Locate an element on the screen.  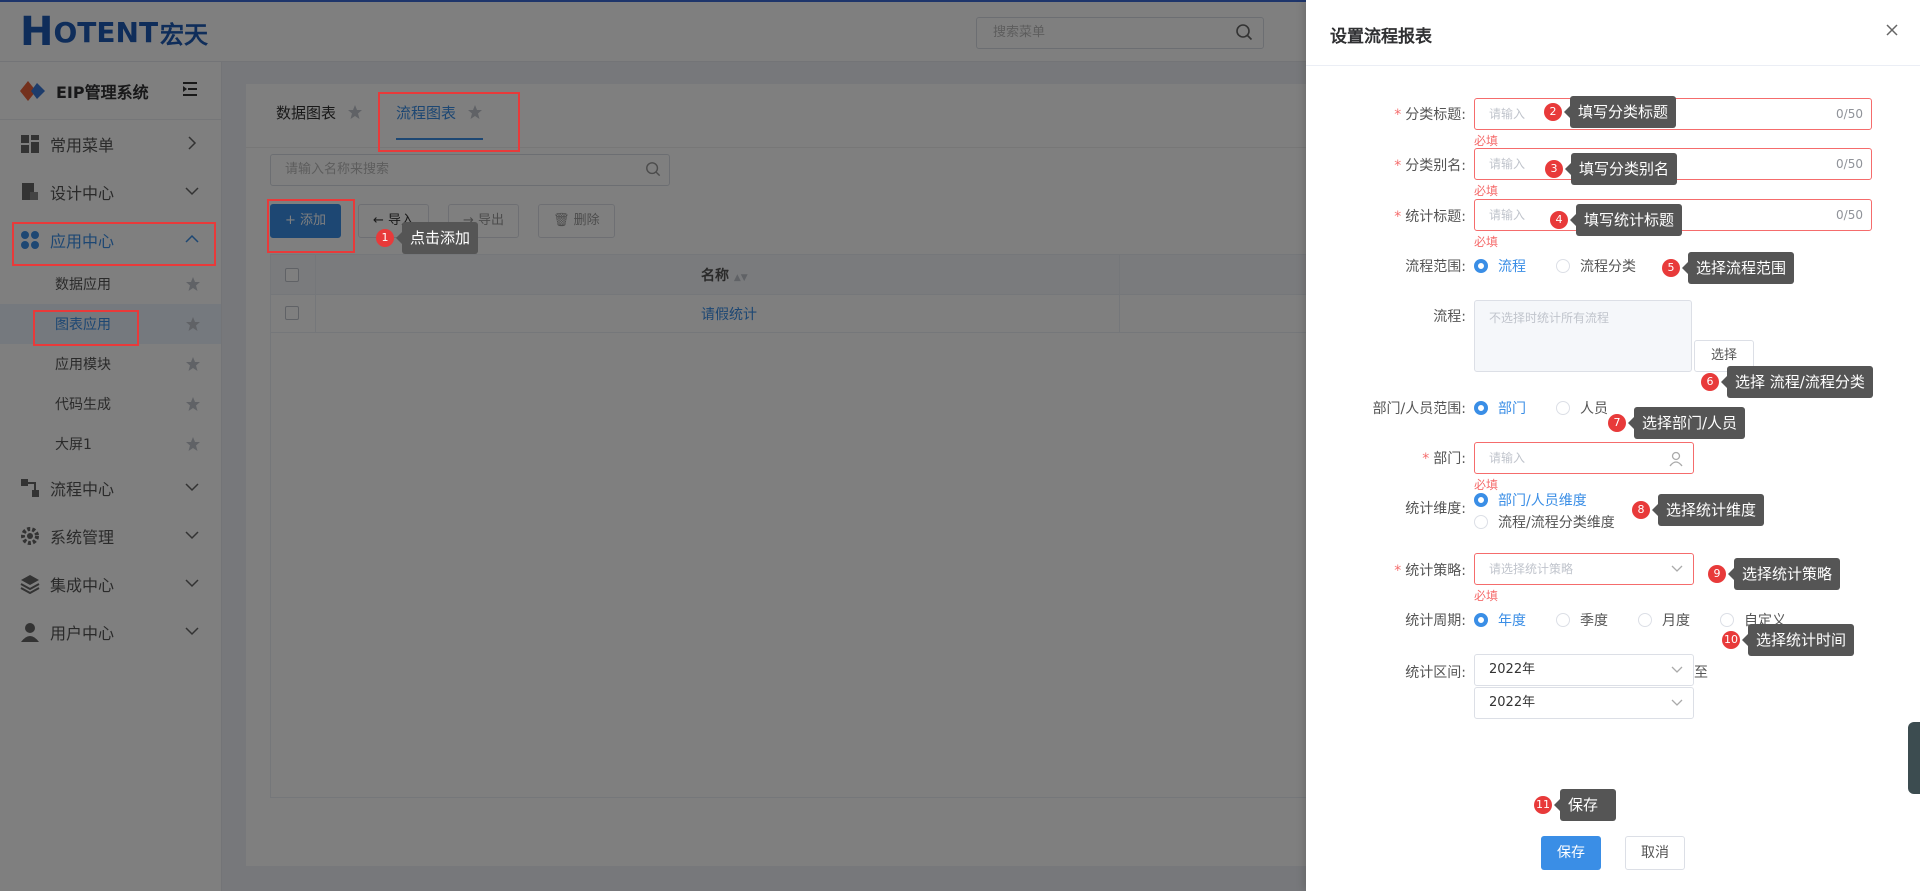
field-label: 统计标题: is located at coordinates (1435, 217).